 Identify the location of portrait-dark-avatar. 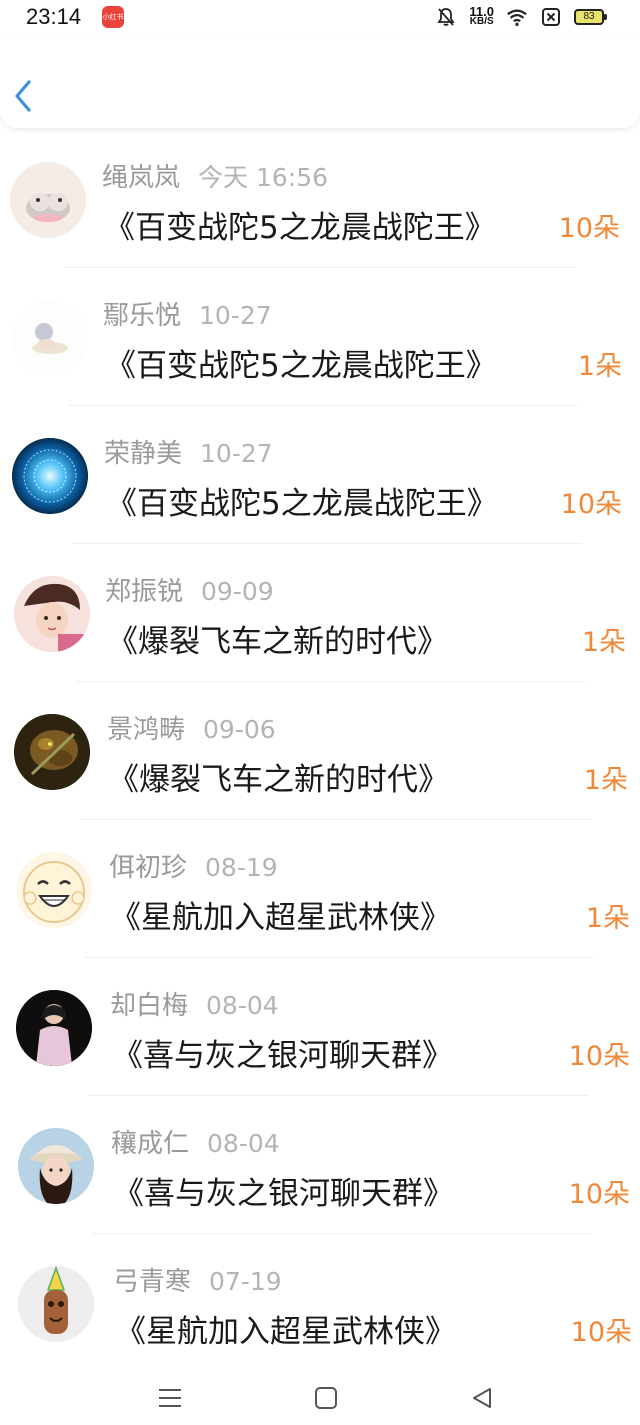
(54, 1028).